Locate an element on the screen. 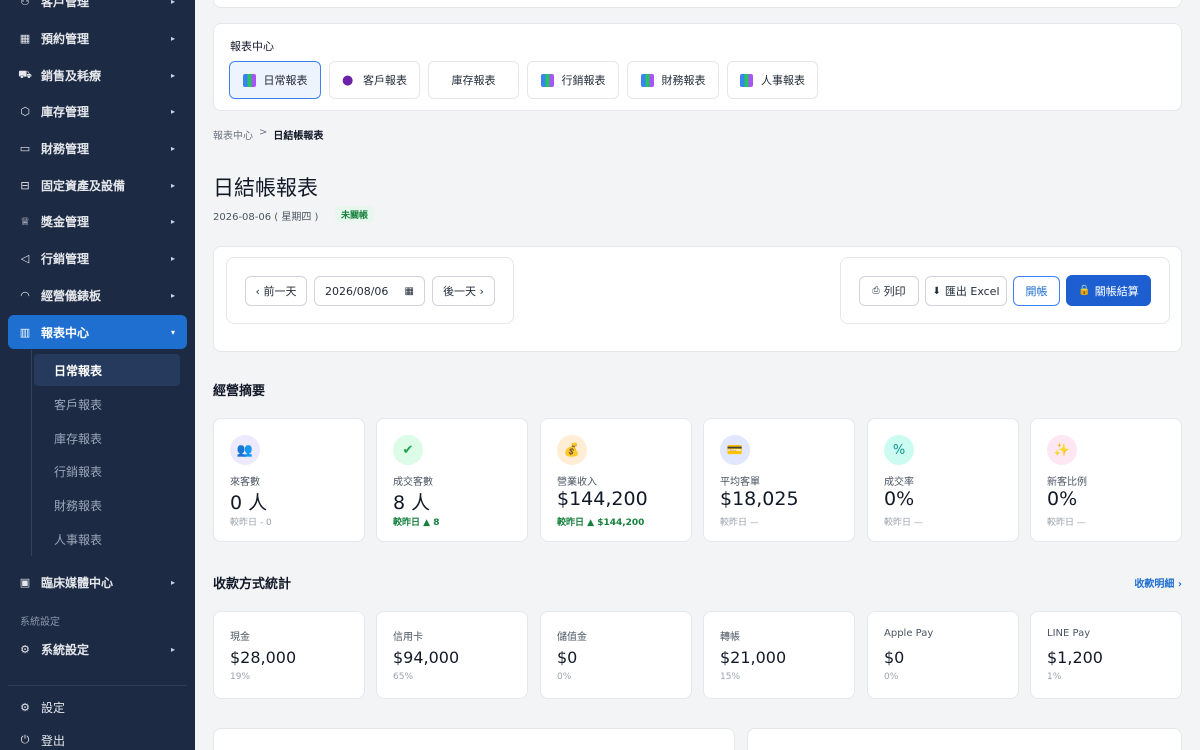 The height and width of the screenshot is (750, 1200). summary-section-title: 經營摘要 is located at coordinates (239, 391).